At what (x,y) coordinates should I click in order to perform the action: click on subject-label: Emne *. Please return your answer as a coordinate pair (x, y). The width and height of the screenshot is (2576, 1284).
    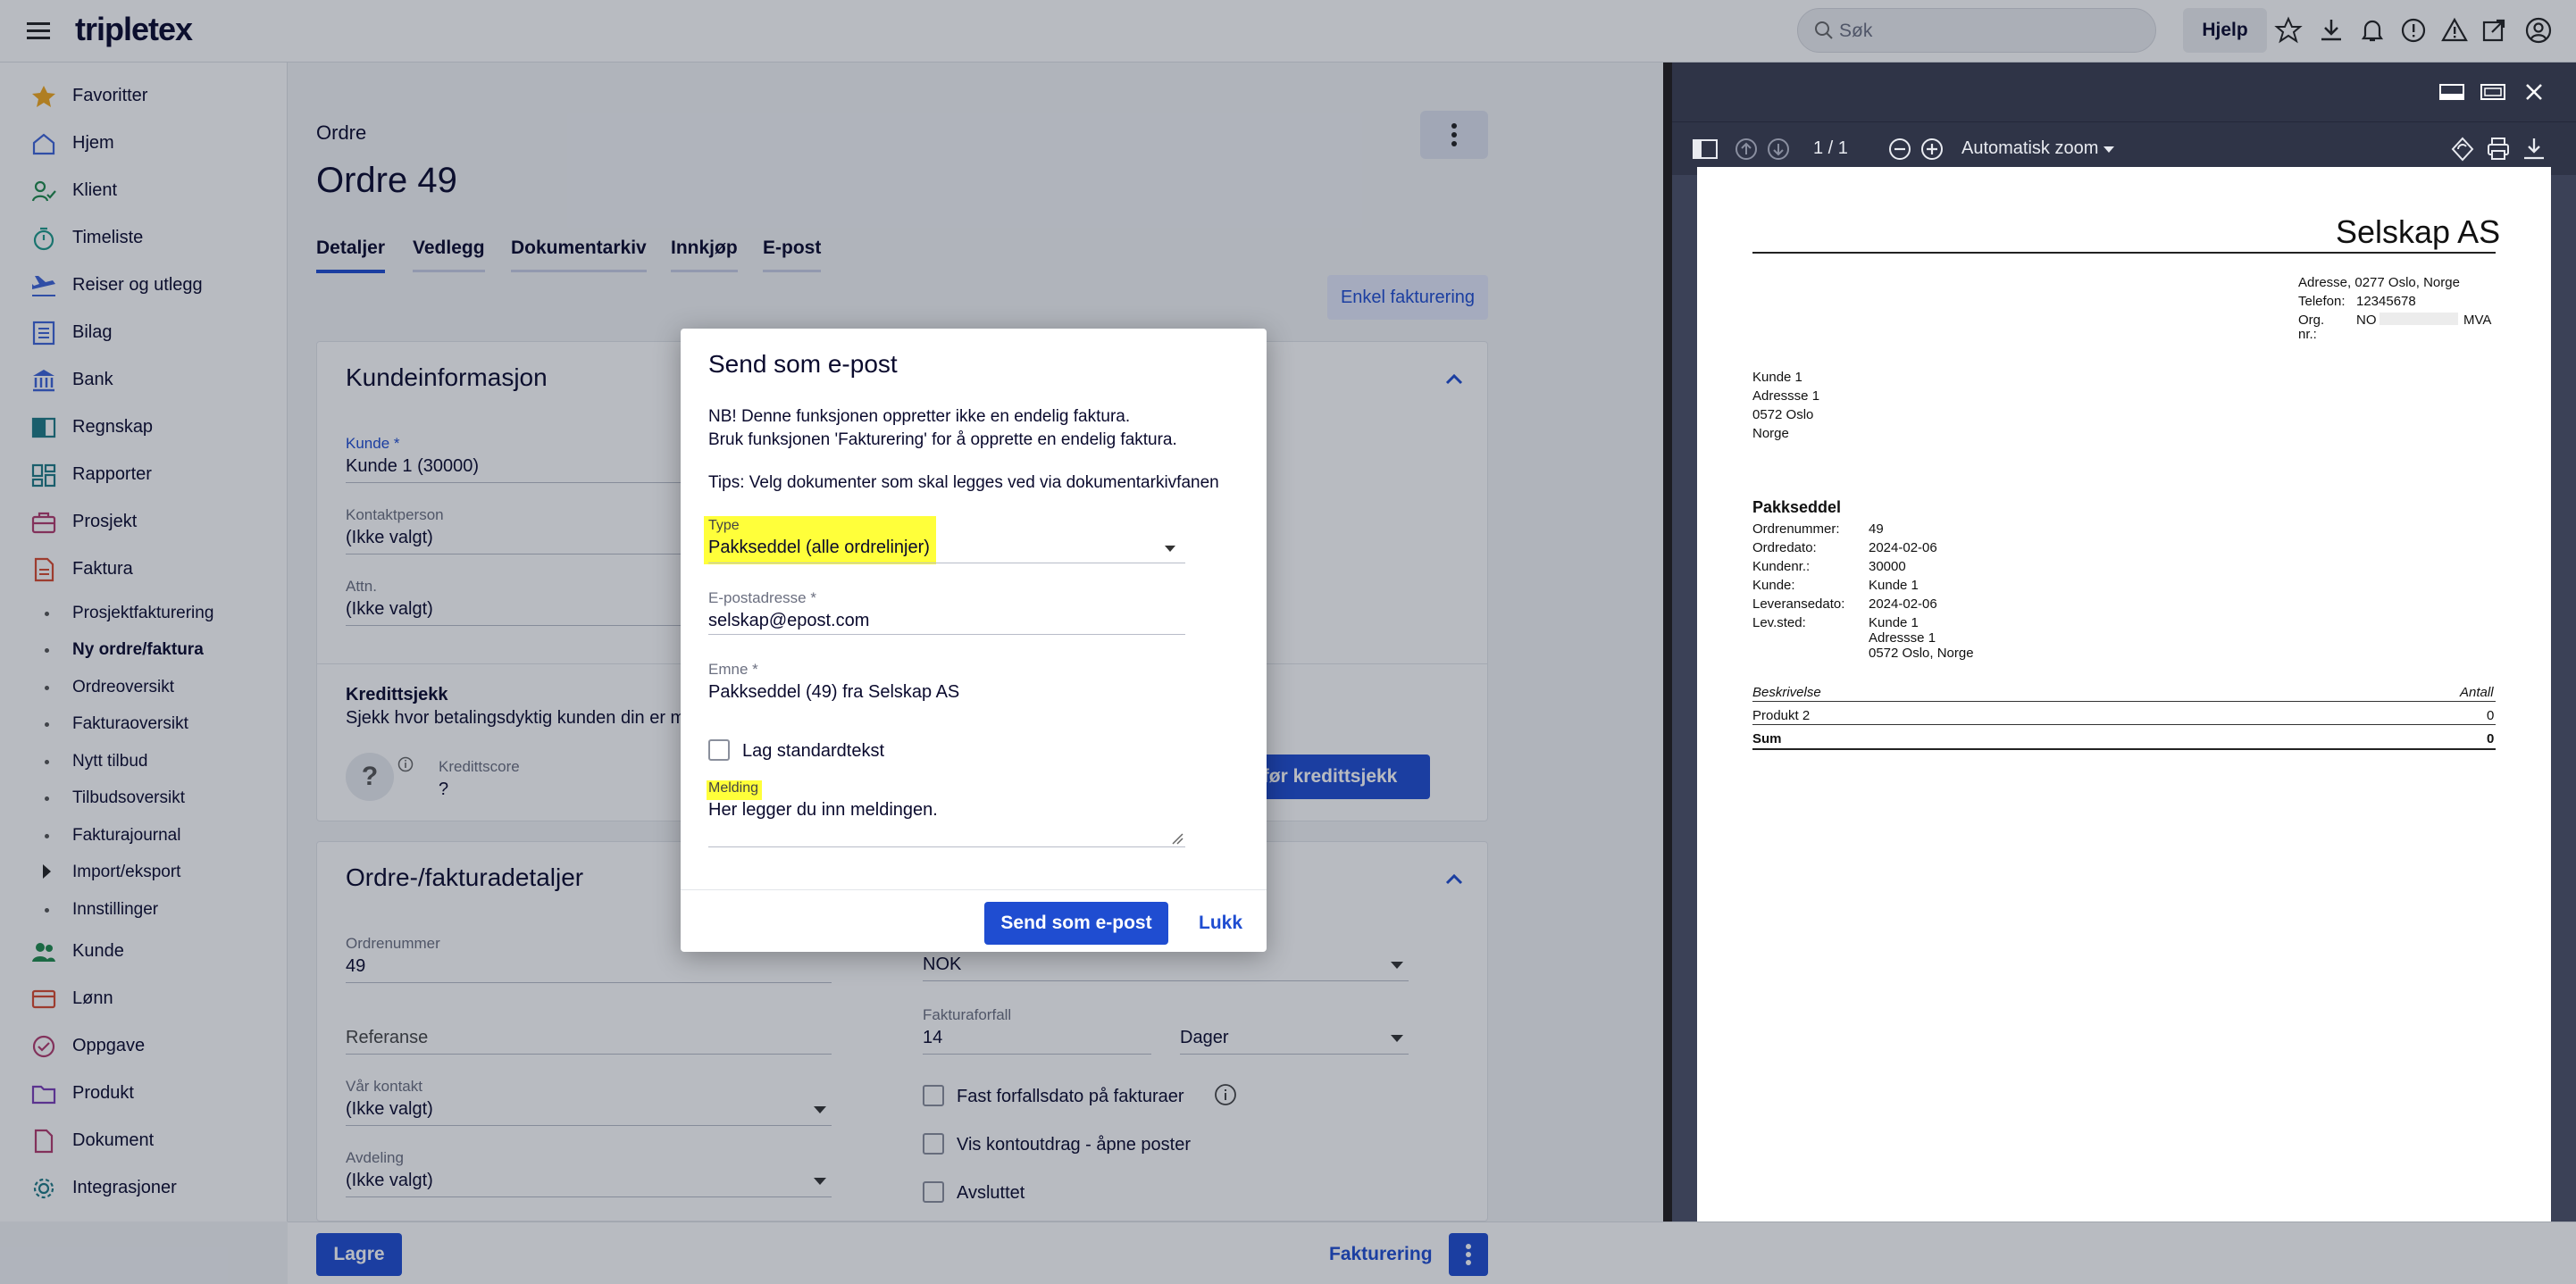
    Looking at the image, I should click on (733, 669).